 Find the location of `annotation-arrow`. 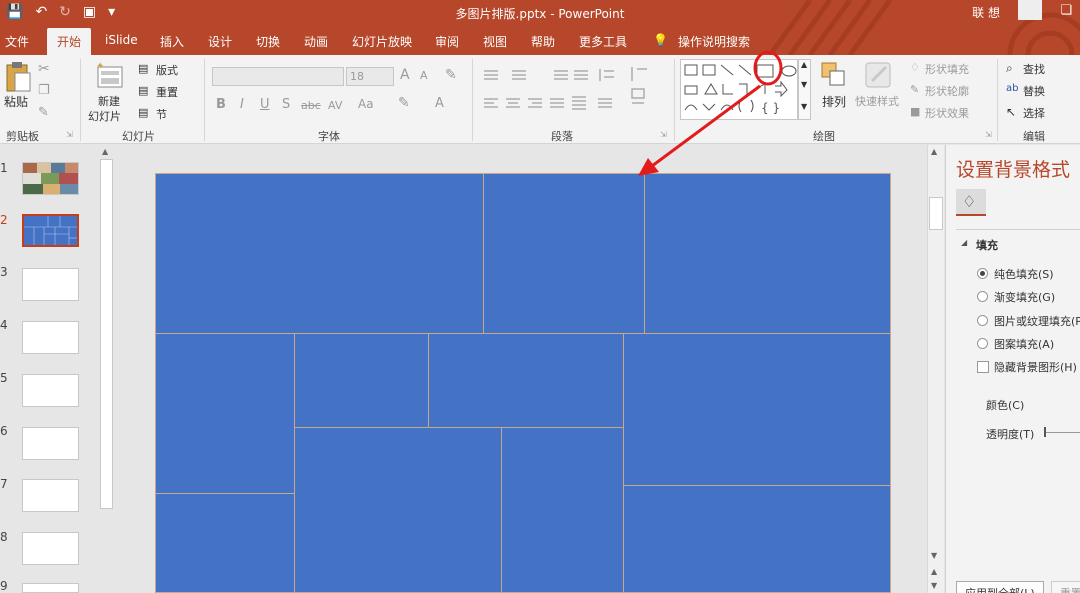

annotation-arrow is located at coordinates (706, 126).